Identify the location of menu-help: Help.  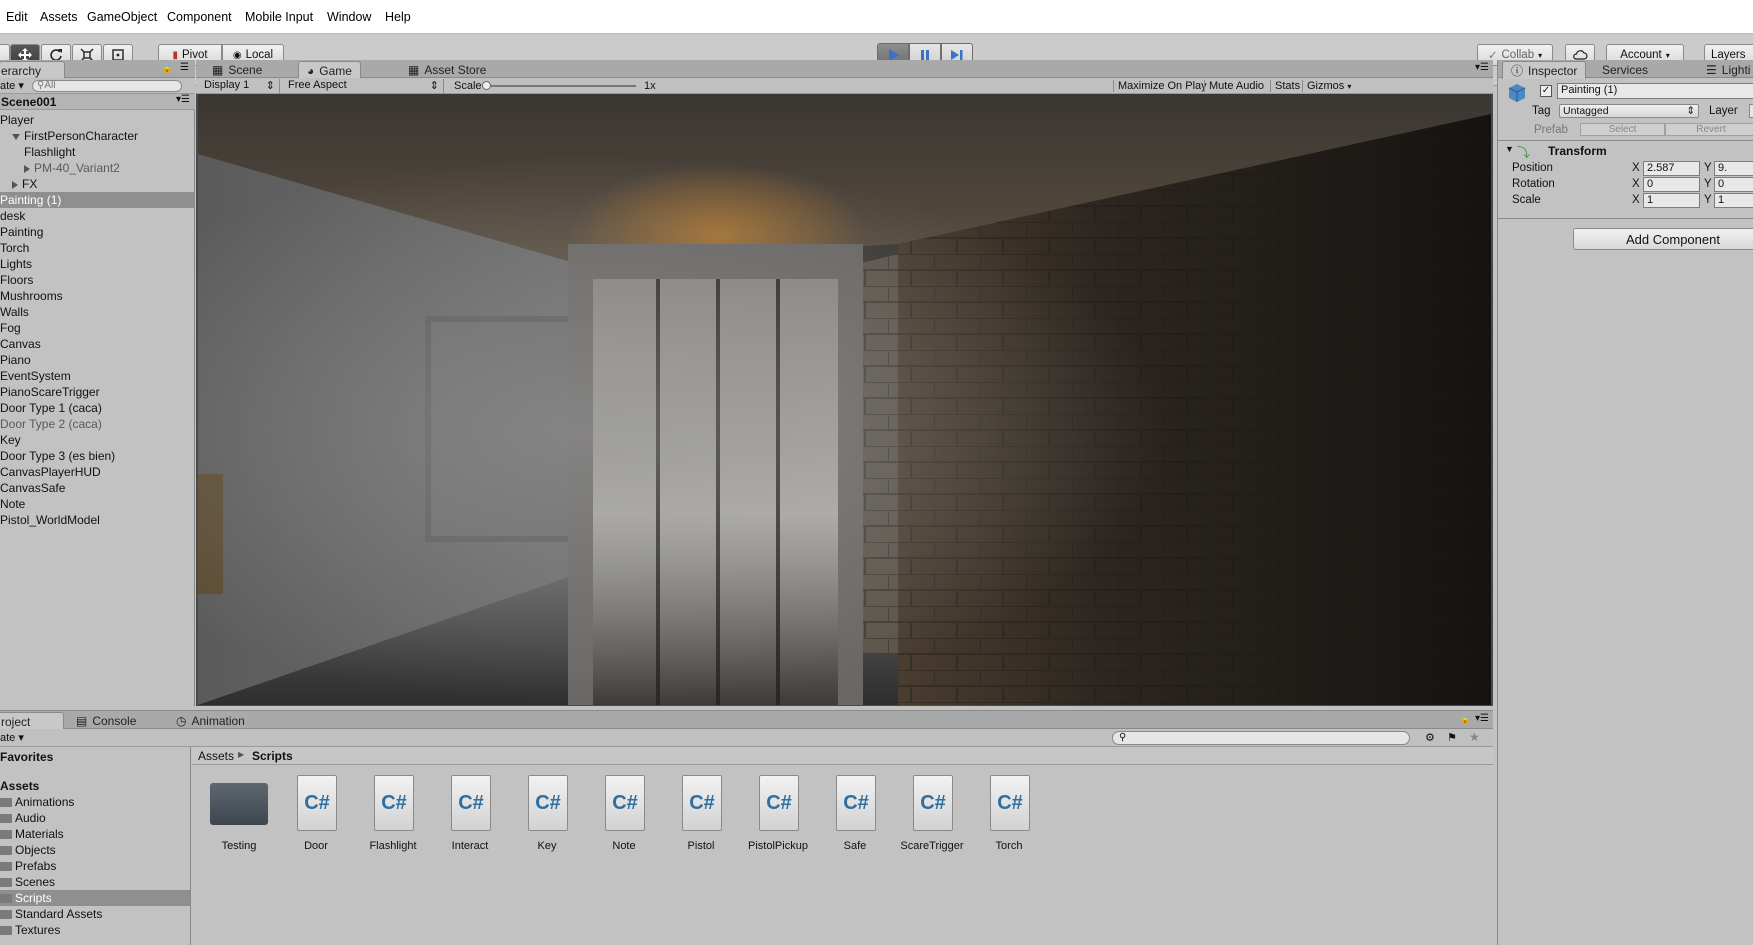
(398, 17).